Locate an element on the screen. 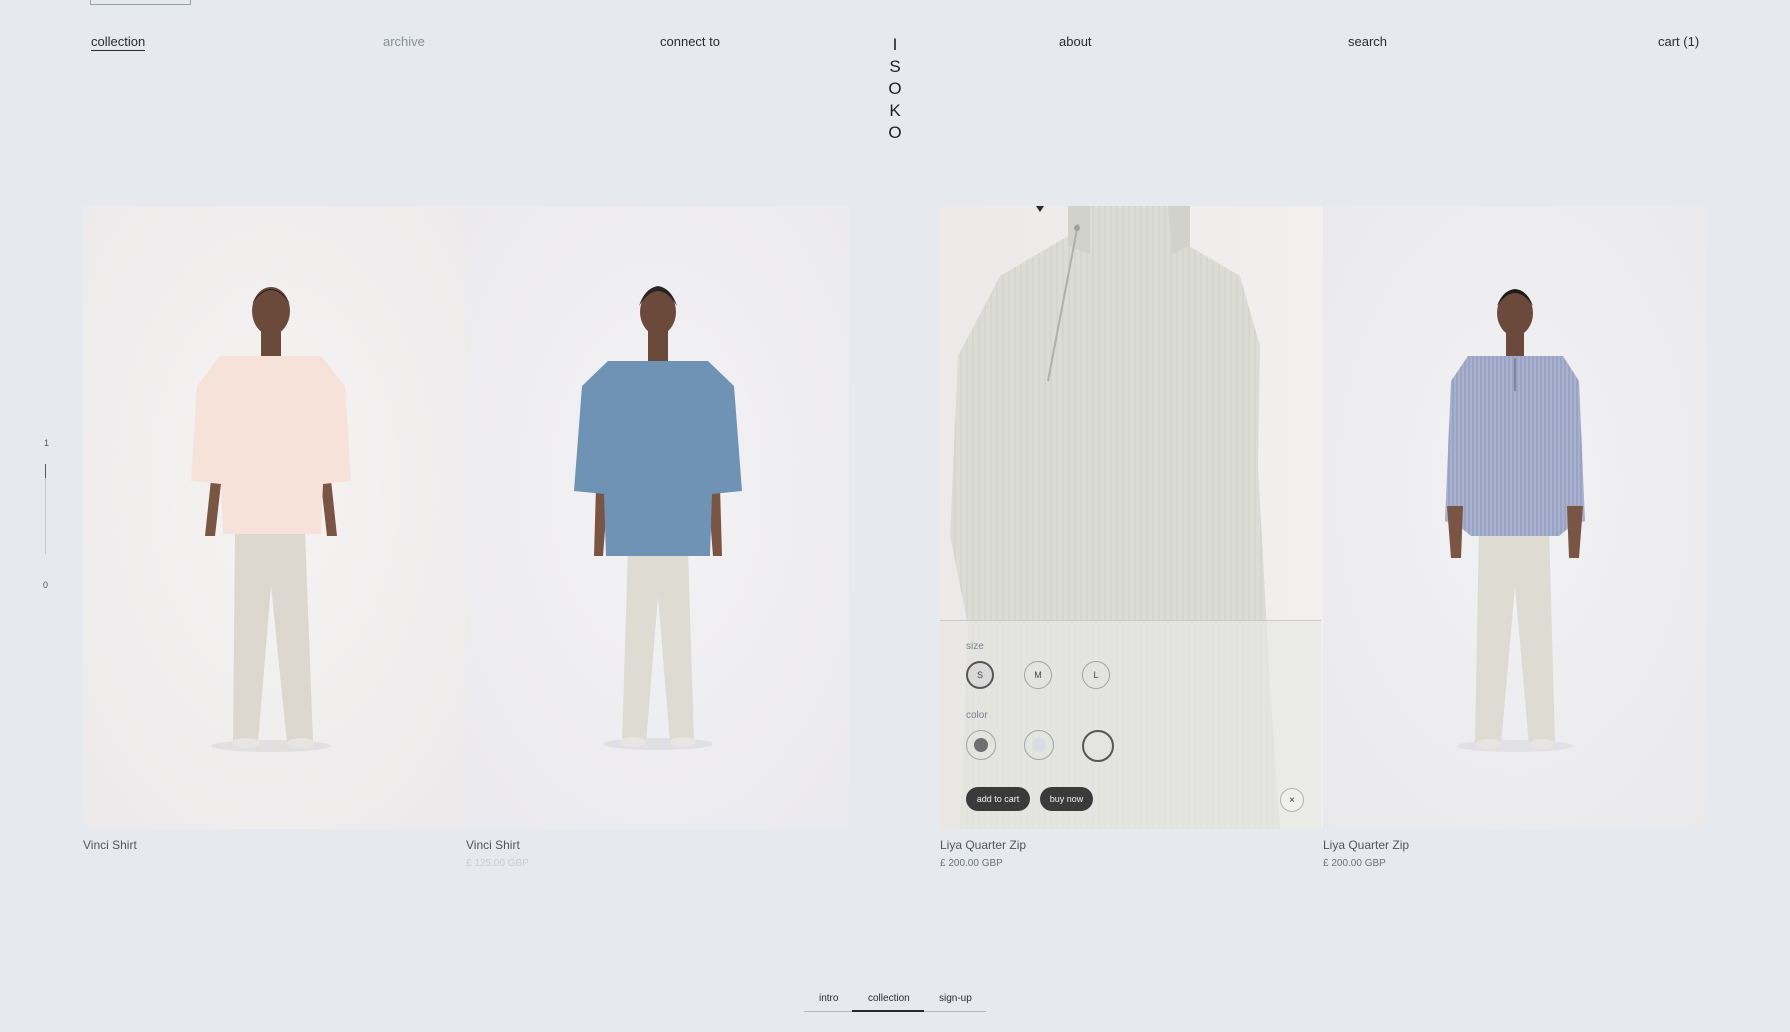 The width and height of the screenshot is (1790, 1032). product-photo-blue-shirt is located at coordinates (657, 517).